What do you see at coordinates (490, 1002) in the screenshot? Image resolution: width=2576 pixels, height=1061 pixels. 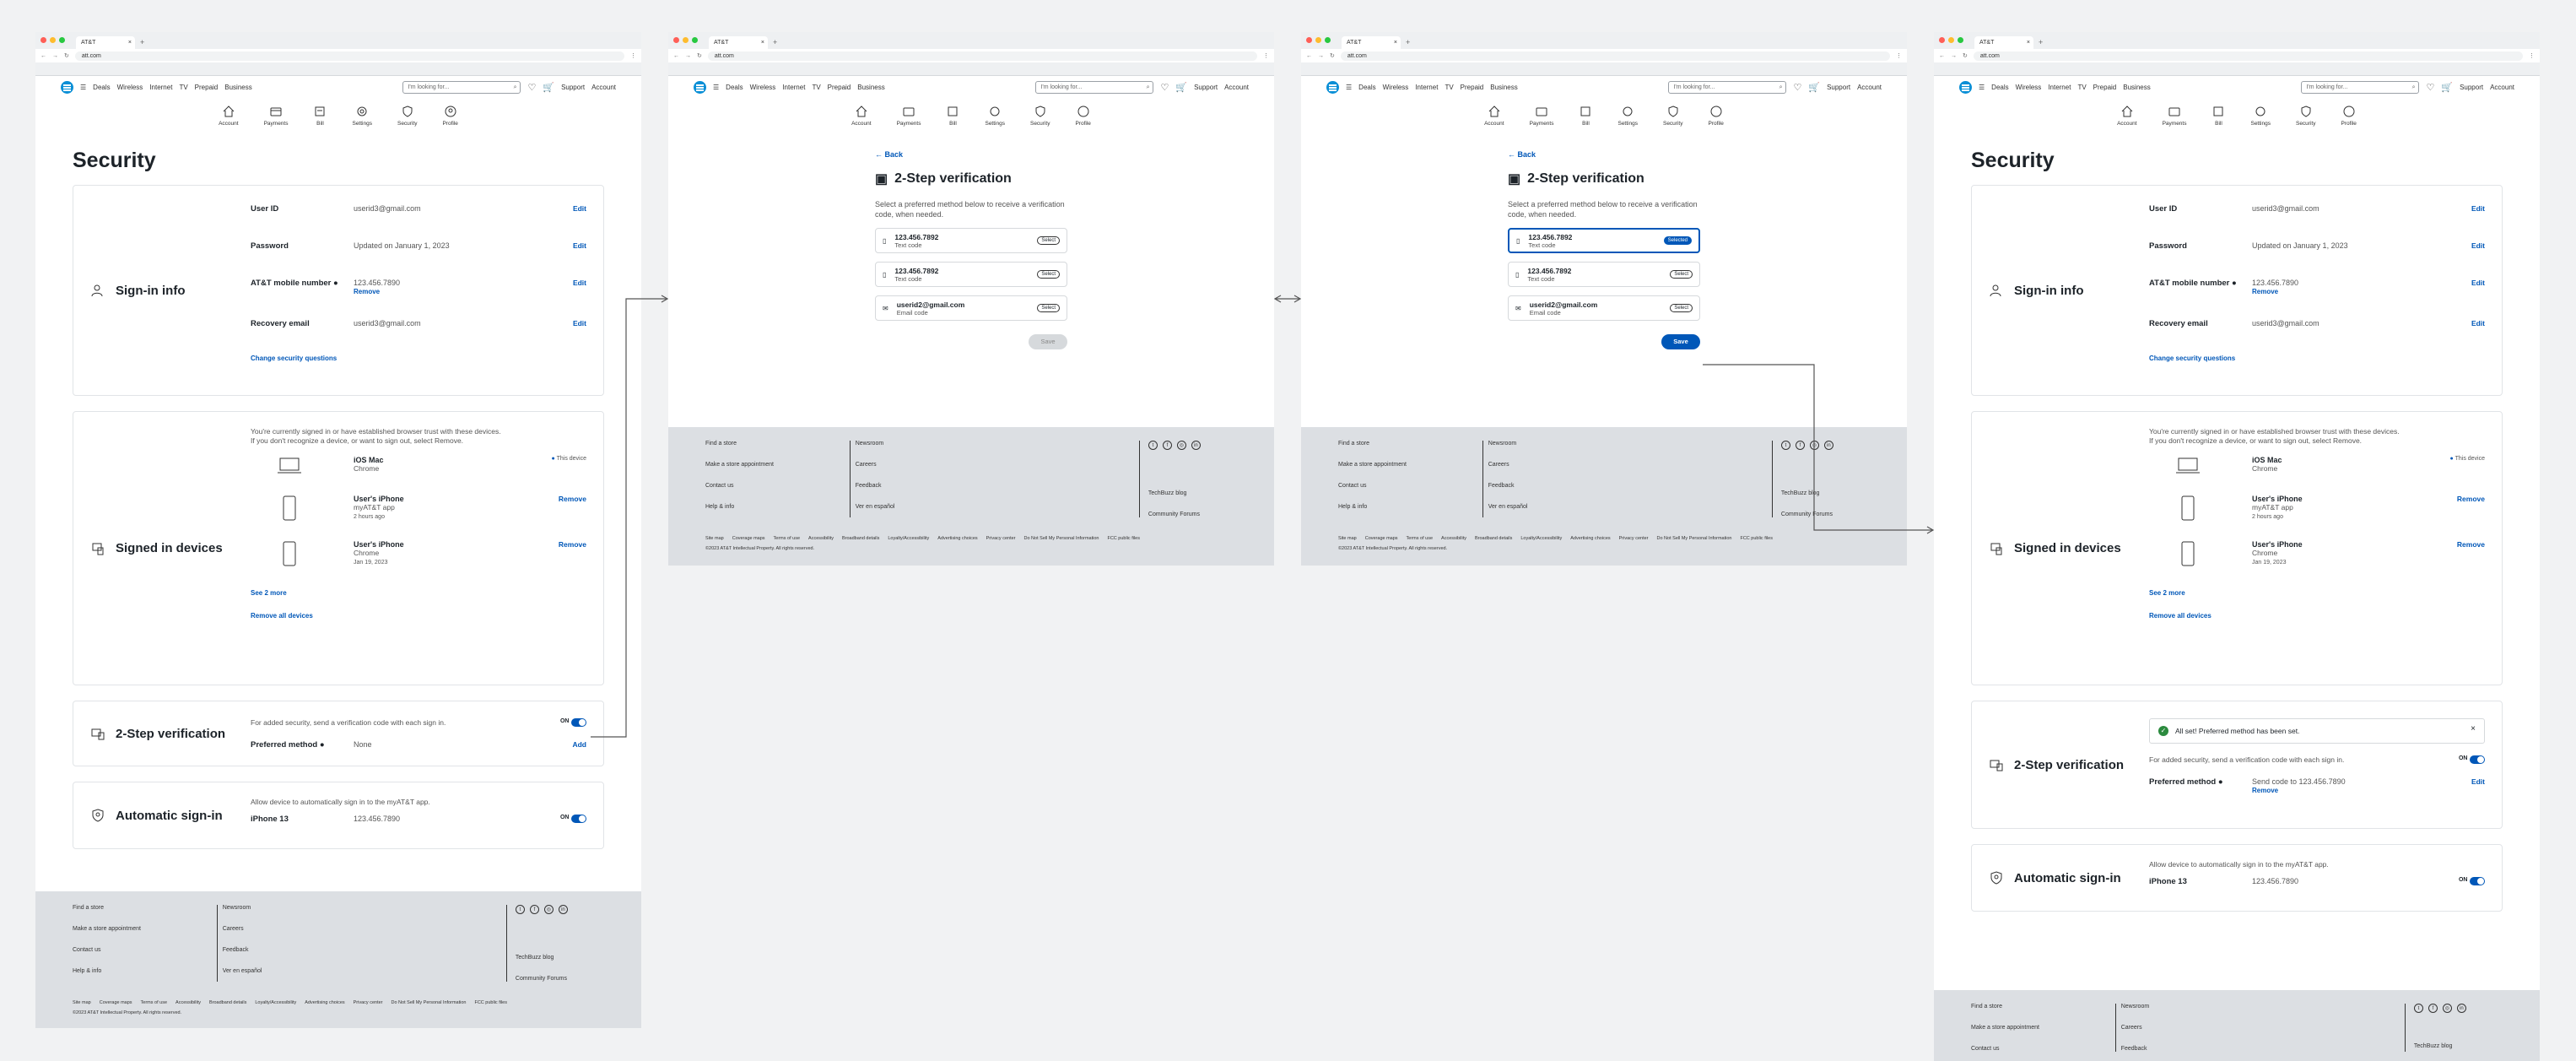 I see `legal-link: FCC public files` at bounding box center [490, 1002].